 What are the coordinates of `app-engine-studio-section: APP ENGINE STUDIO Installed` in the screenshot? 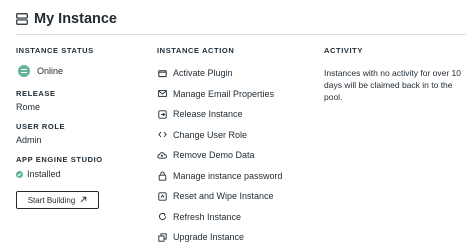 It's located at (59, 167).